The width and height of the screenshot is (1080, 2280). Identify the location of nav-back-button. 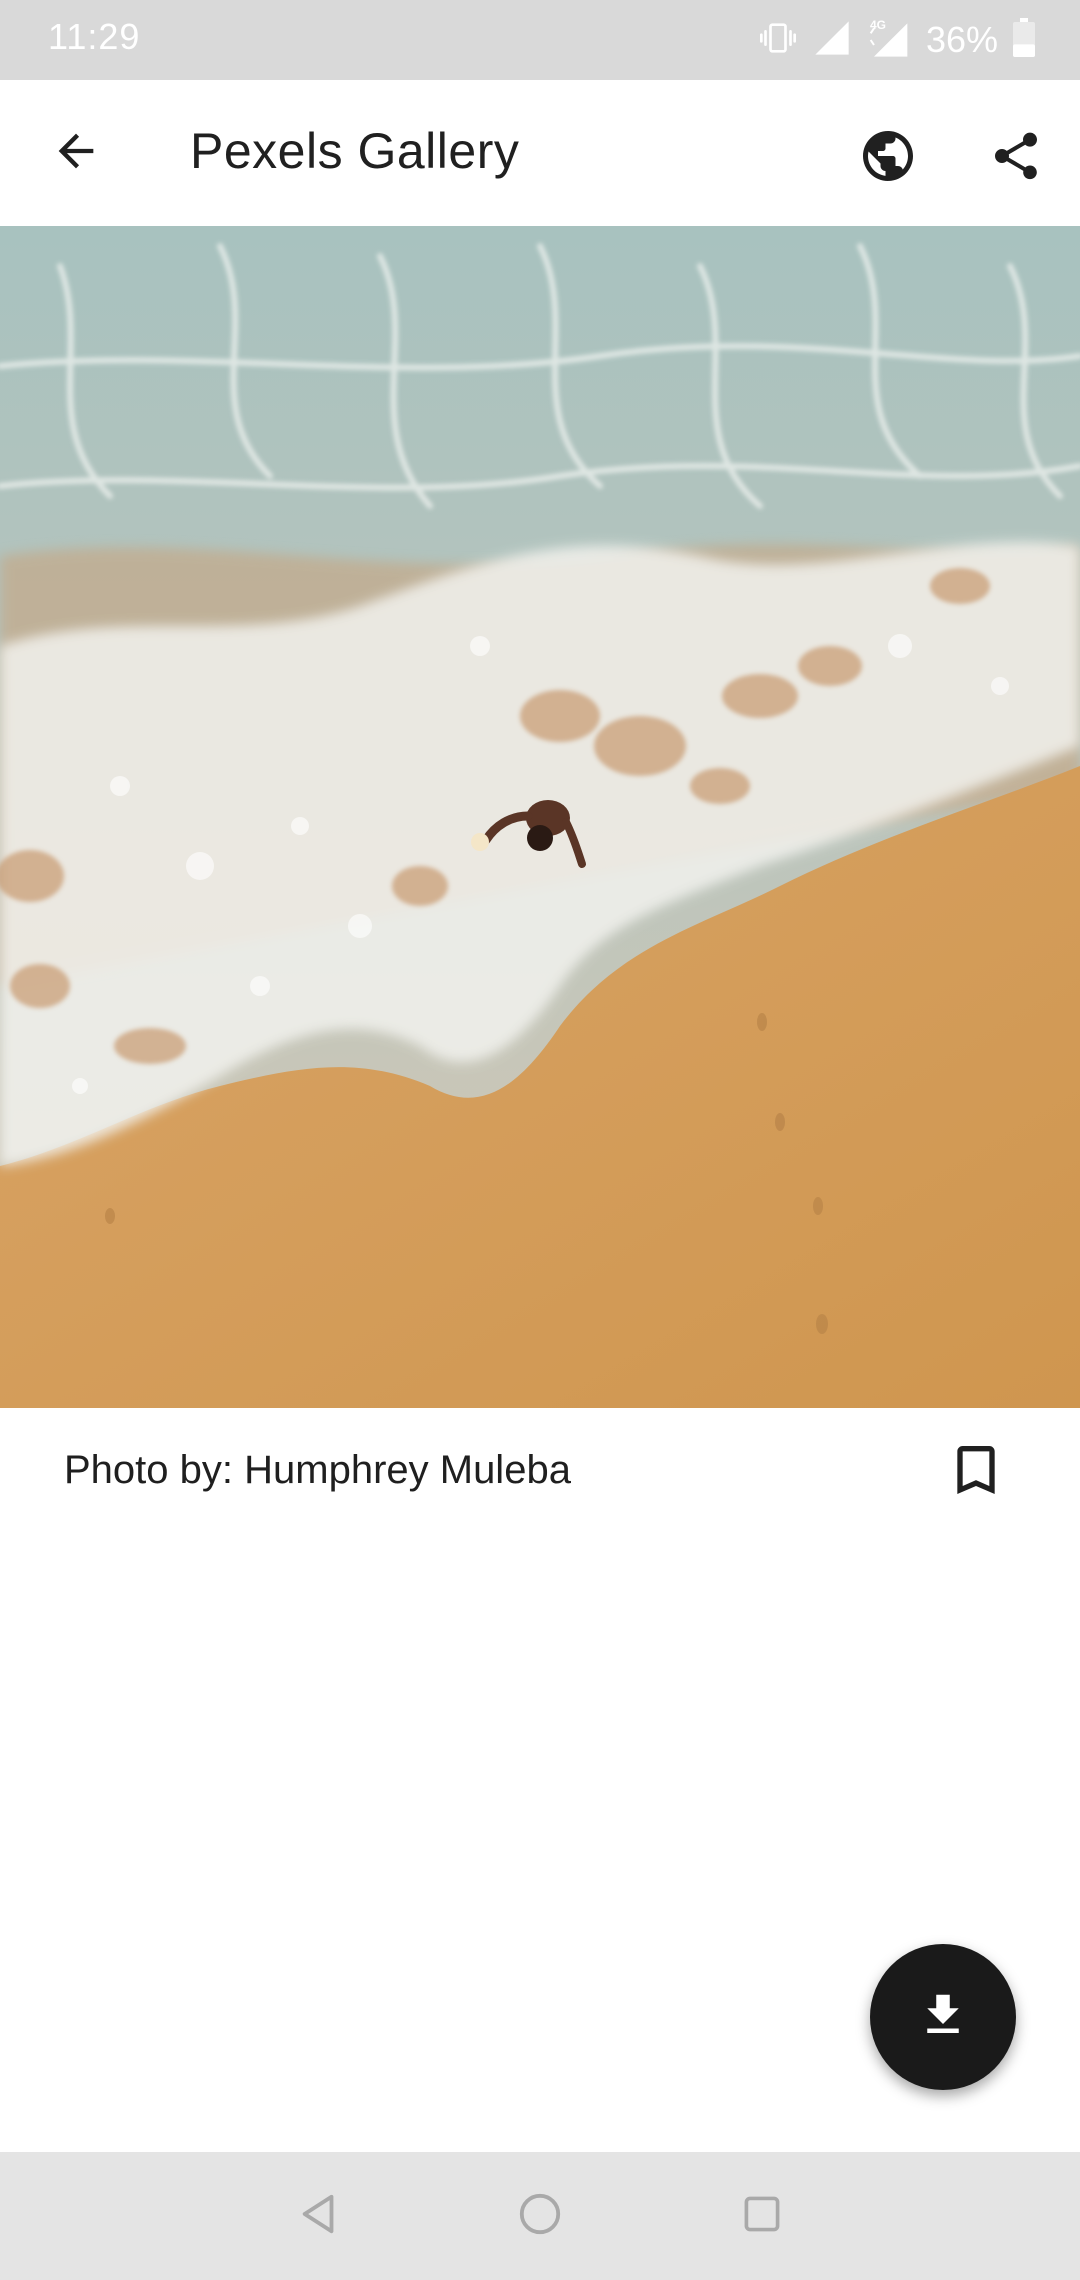
(320, 2216).